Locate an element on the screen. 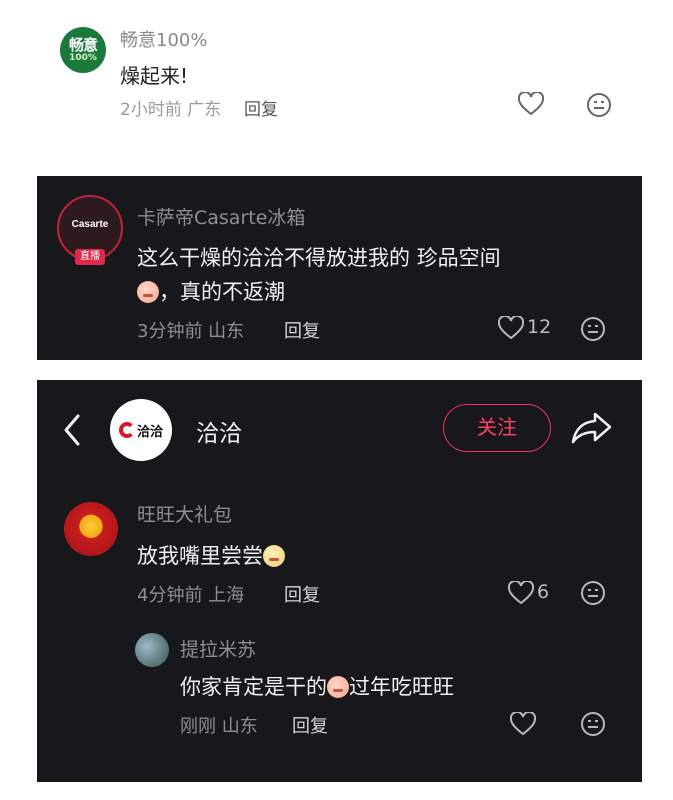 The image size is (673, 800). comment-text-line1: 这么干燥的洽洽不得放进我的 珍品空间 is located at coordinates (319, 258).